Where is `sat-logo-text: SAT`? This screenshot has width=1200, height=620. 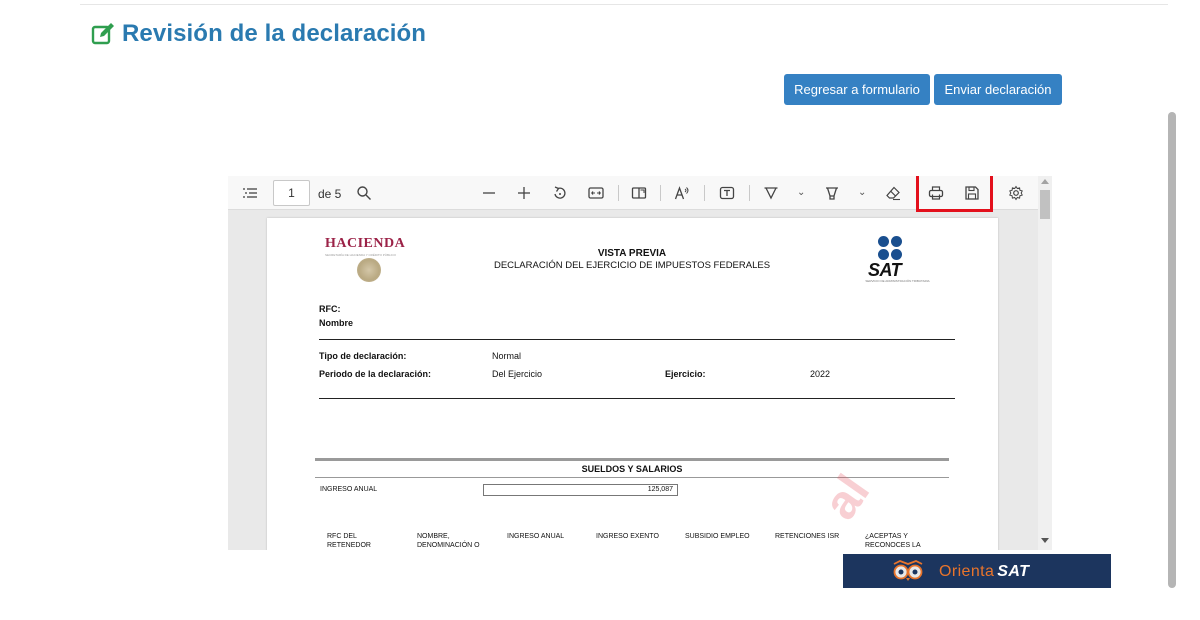 sat-logo-text: SAT is located at coordinates (885, 270).